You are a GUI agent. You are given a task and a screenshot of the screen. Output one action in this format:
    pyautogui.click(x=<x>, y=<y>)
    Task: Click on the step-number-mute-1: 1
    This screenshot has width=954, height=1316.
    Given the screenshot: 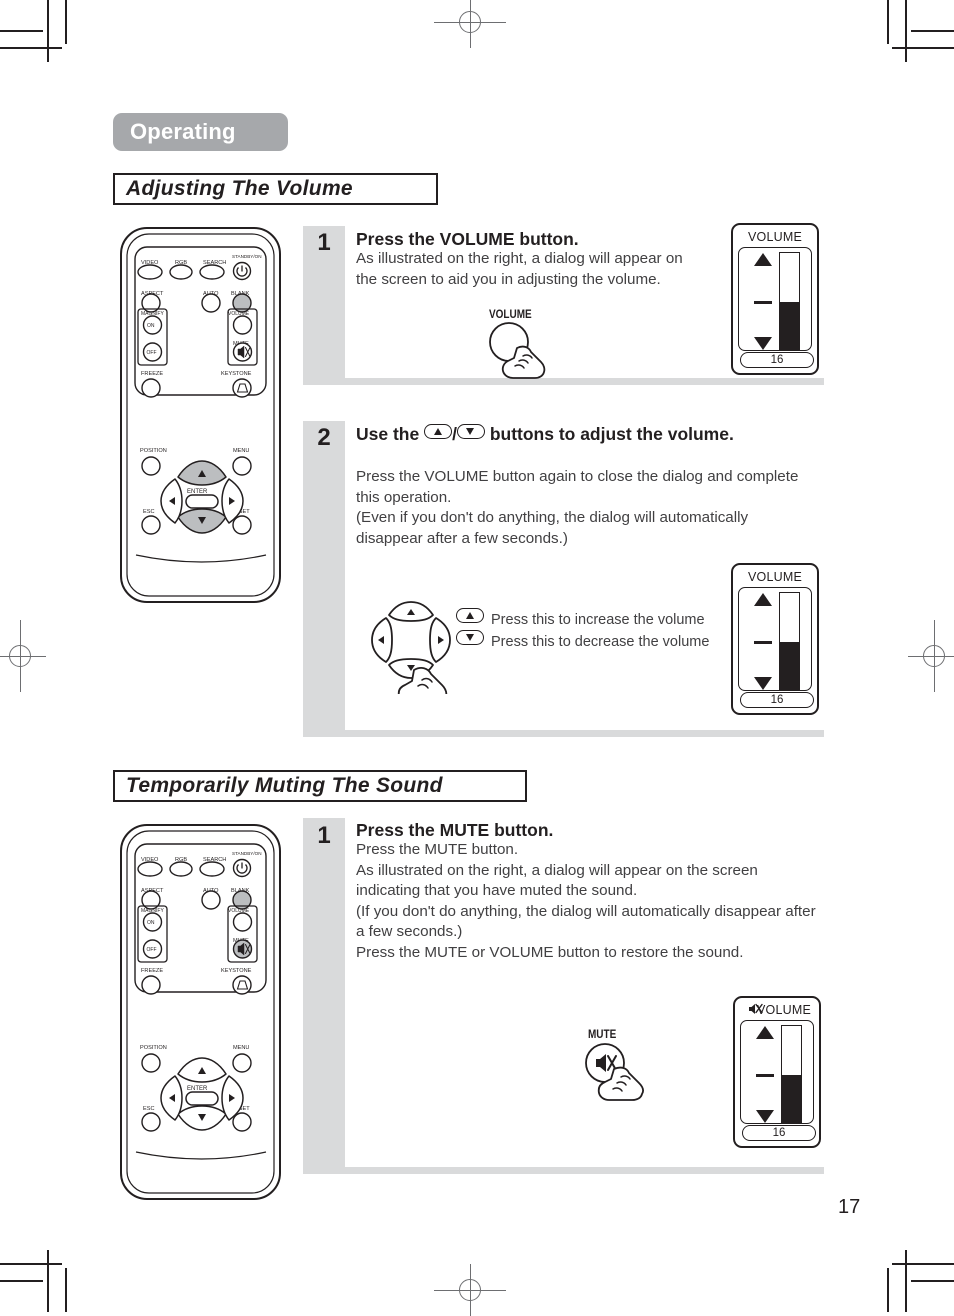 What is the action you would take?
    pyautogui.click(x=324, y=835)
    